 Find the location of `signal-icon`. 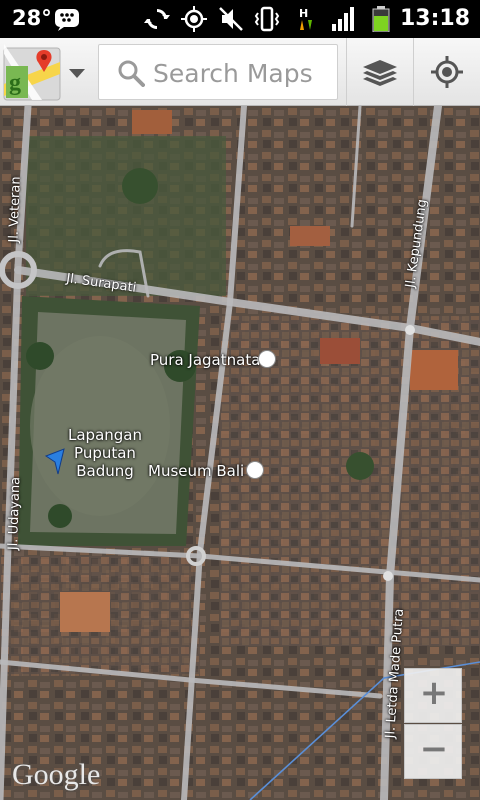

signal-icon is located at coordinates (343, 19).